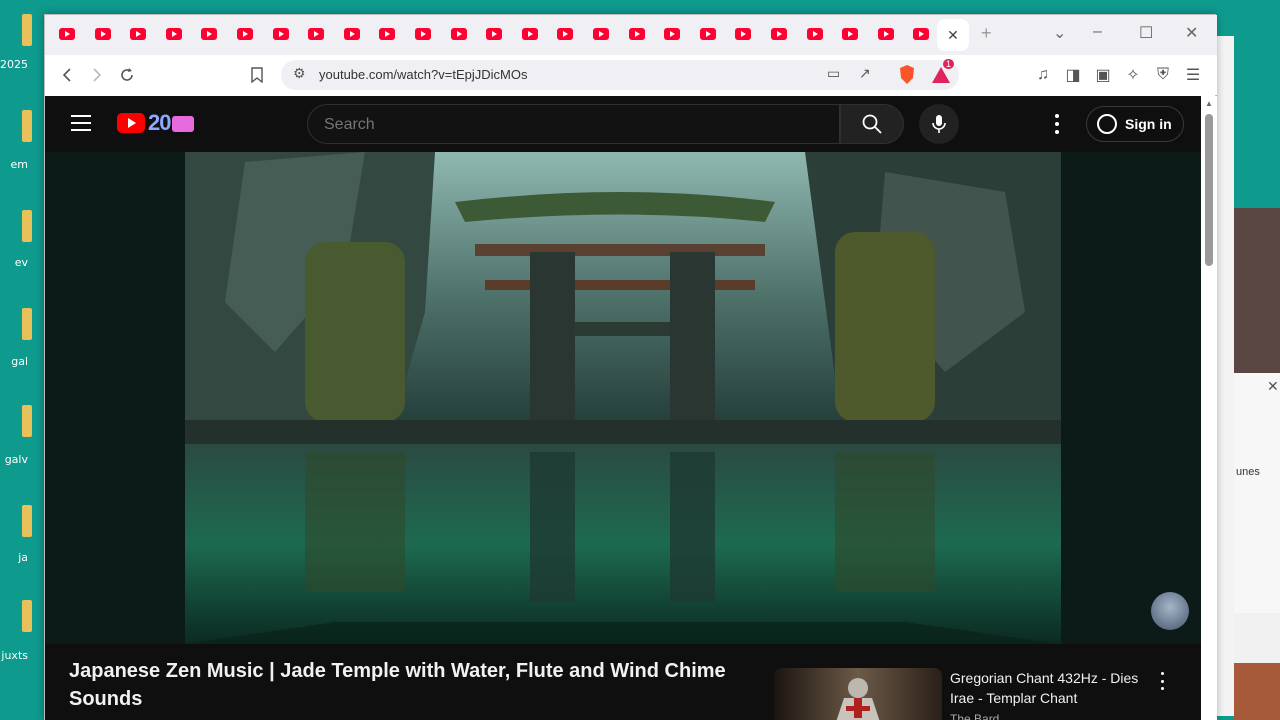 Image resolution: width=1280 pixels, height=720 pixels. Describe the element at coordinates (1170, 611) in the screenshot. I see `channel-watermark` at that location.